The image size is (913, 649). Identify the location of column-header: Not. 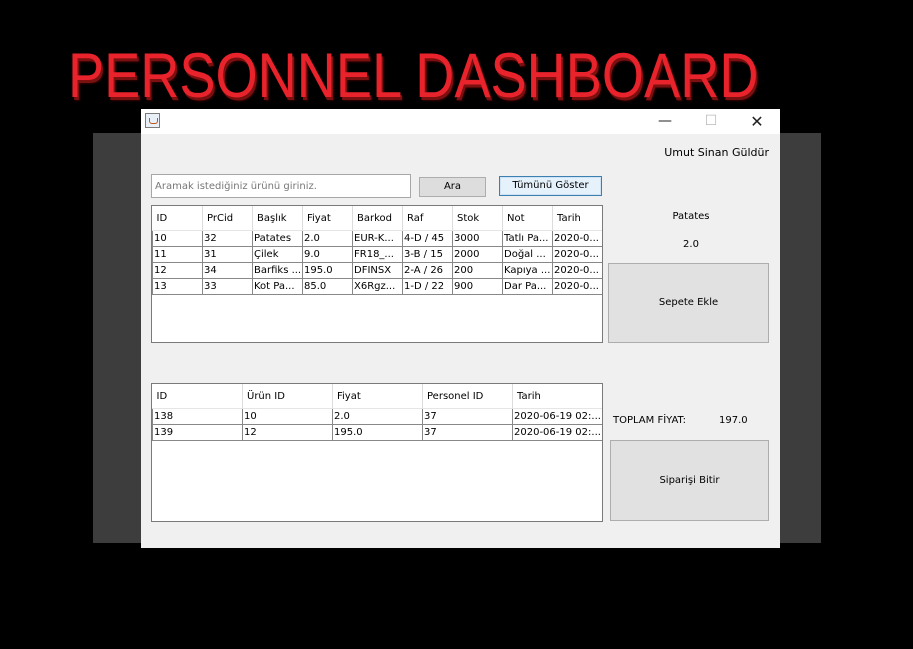
(527, 218).